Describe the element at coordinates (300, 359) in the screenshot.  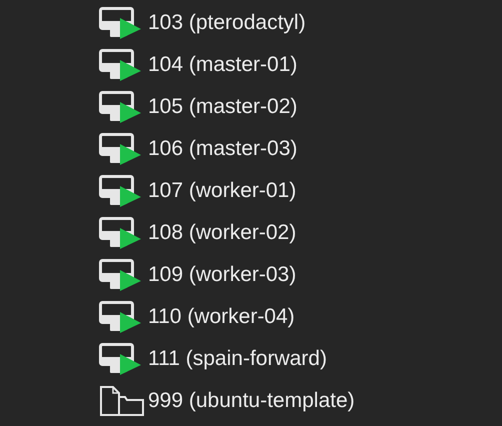
I see `tree-item: 111 (spain-forward)` at that location.